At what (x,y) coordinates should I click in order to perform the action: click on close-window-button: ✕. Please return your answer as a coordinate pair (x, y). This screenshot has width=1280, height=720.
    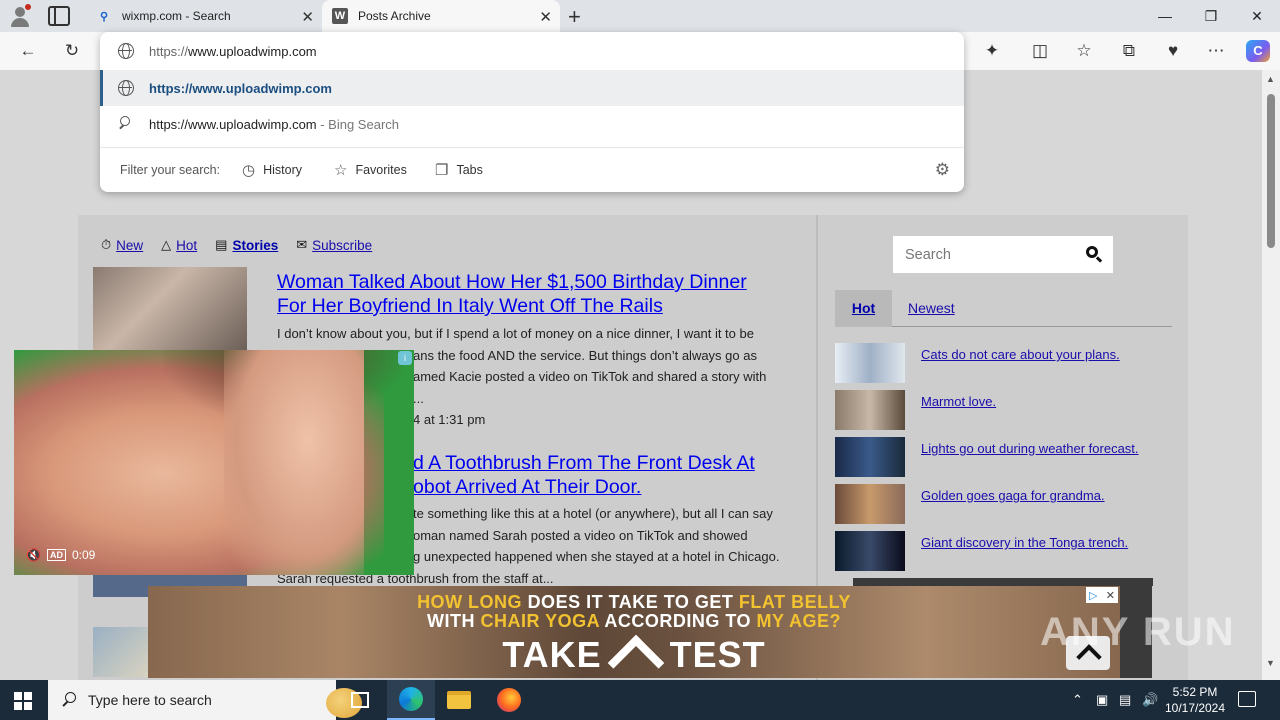
    Looking at the image, I should click on (1257, 16).